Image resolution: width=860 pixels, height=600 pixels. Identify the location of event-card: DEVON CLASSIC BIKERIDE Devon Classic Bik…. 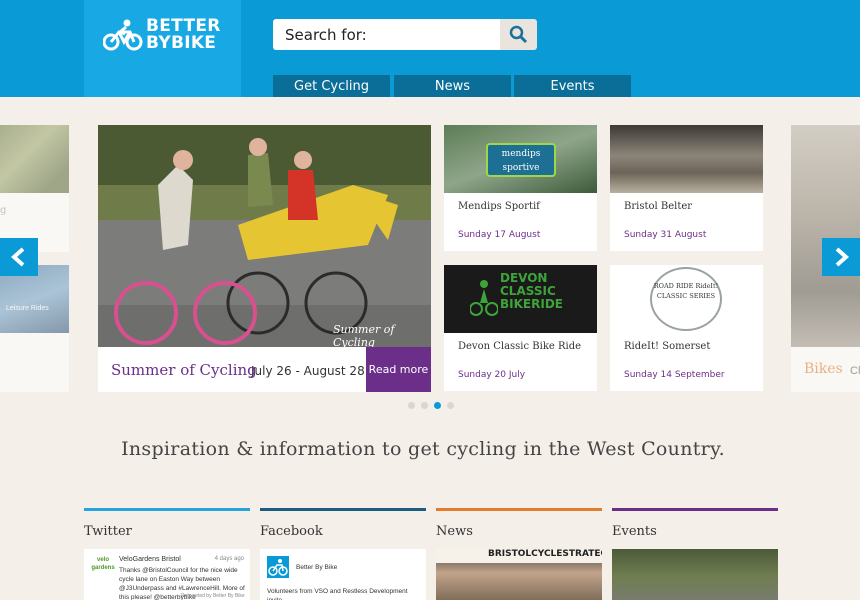
(520, 328).